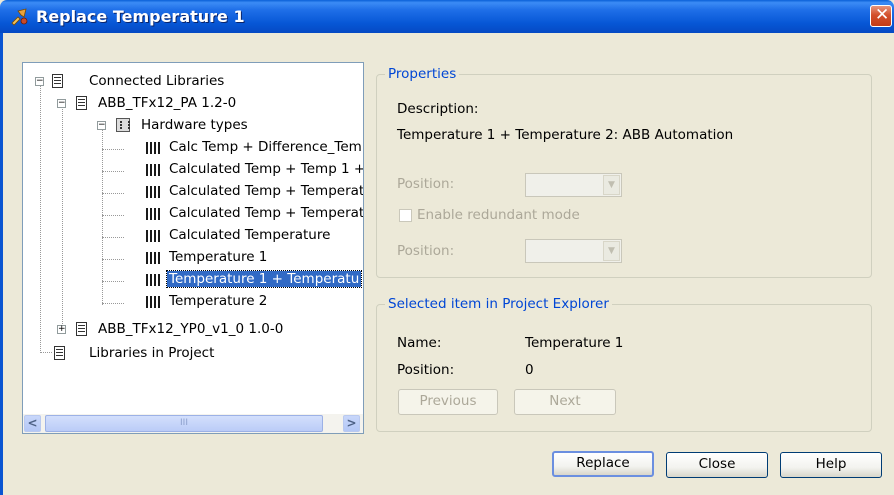 The width and height of the screenshot is (894, 495). What do you see at coordinates (498, 215) in the screenshot?
I see `enable-redundant-label: Enable redundant mode` at bounding box center [498, 215].